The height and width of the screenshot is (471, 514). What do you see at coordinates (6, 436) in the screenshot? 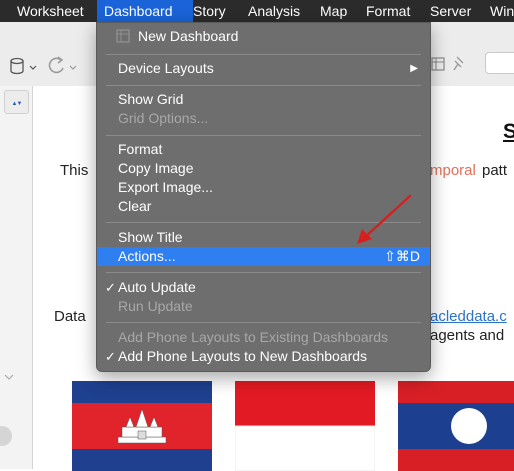
I see `scroll-knob` at bounding box center [6, 436].